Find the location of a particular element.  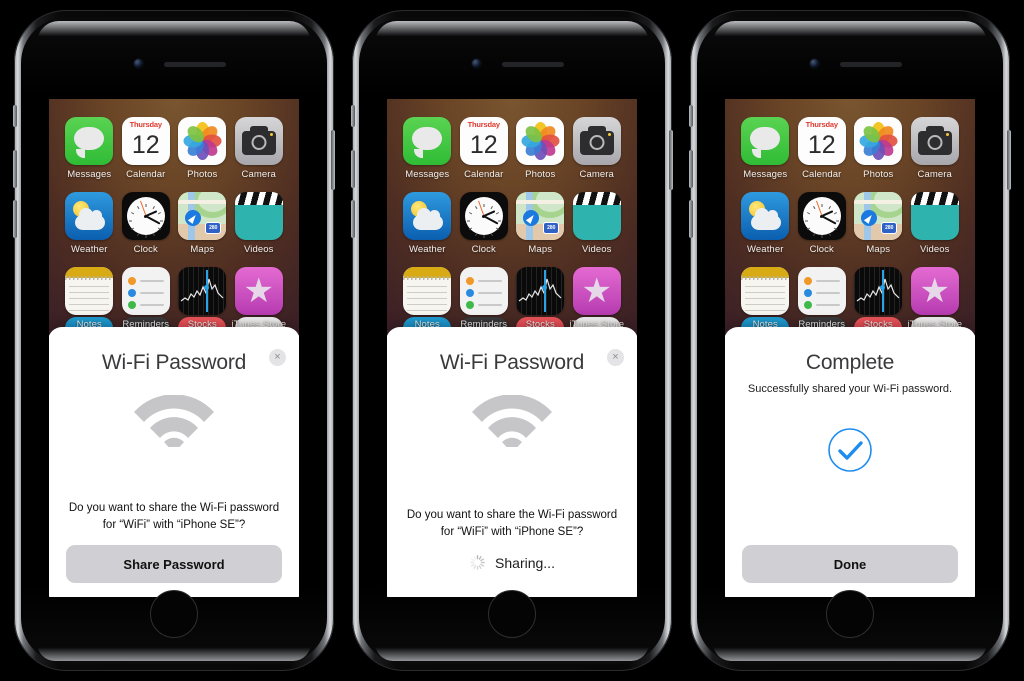

success-indicator is located at coordinates (850, 452).